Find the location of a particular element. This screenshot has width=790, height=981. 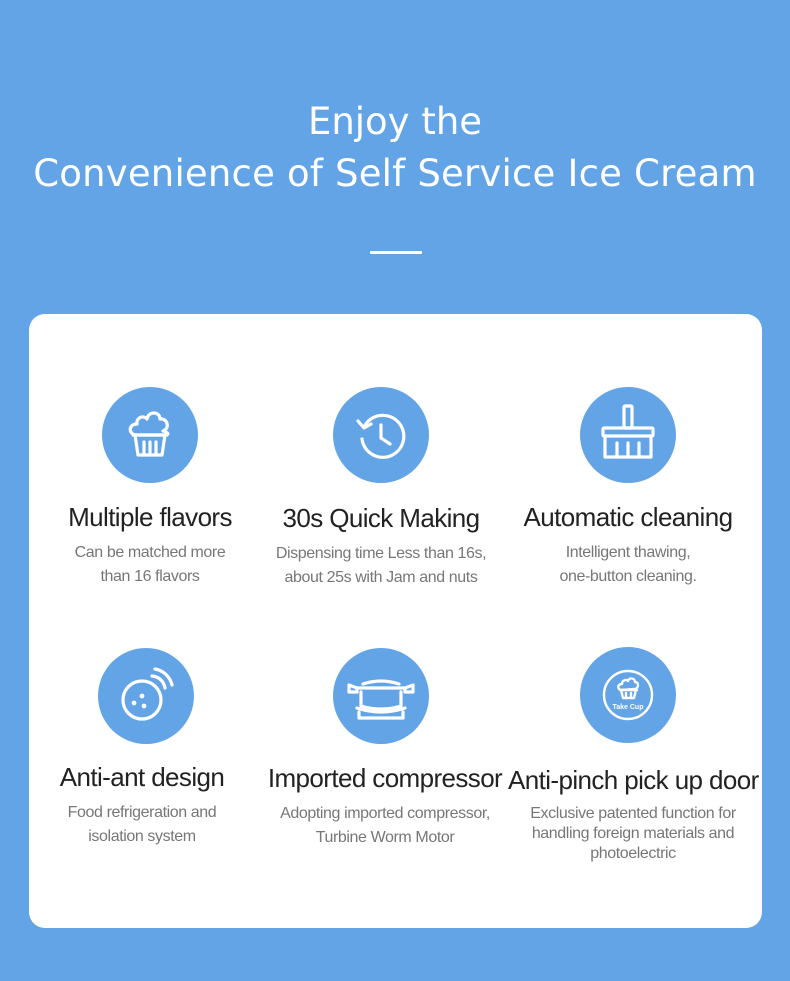

compressor-icon is located at coordinates (381, 696).